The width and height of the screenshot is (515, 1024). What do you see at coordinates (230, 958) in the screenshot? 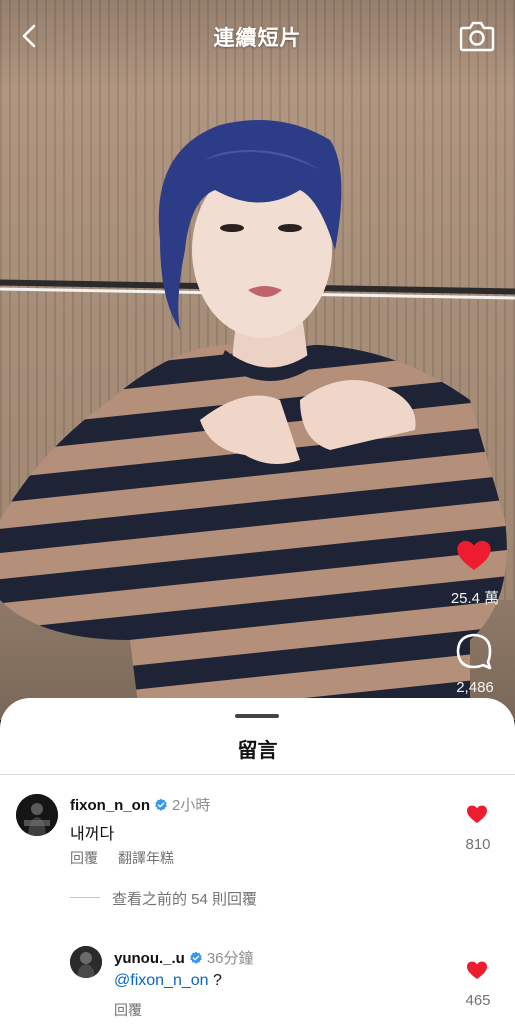
I see `reply-time: 36分鐘` at bounding box center [230, 958].